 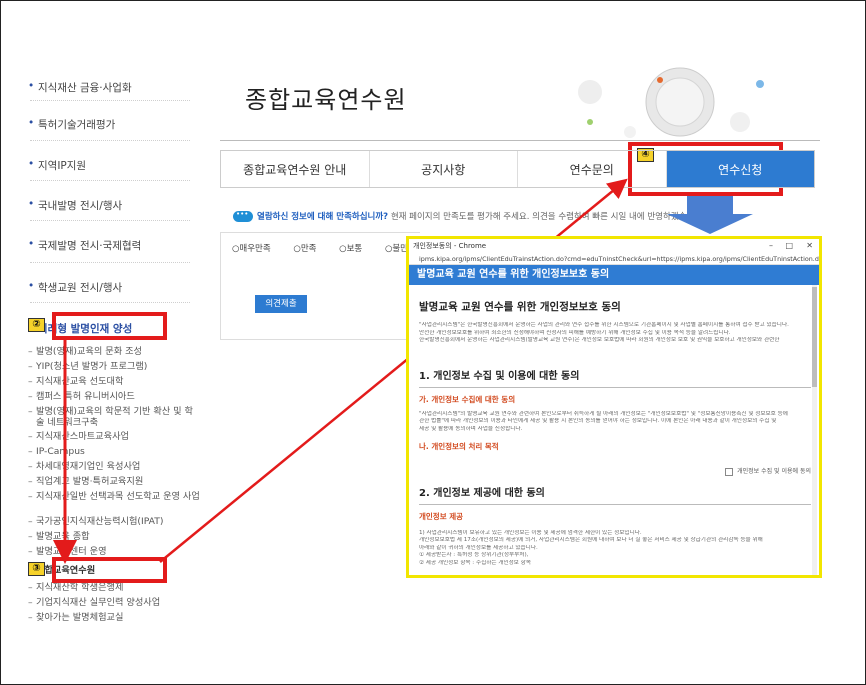 What do you see at coordinates (474, 555) in the screenshot?
I see `section2-text: ① 제공받는자 : 특허청 등 상위기관(정부부처),` at bounding box center [474, 555].